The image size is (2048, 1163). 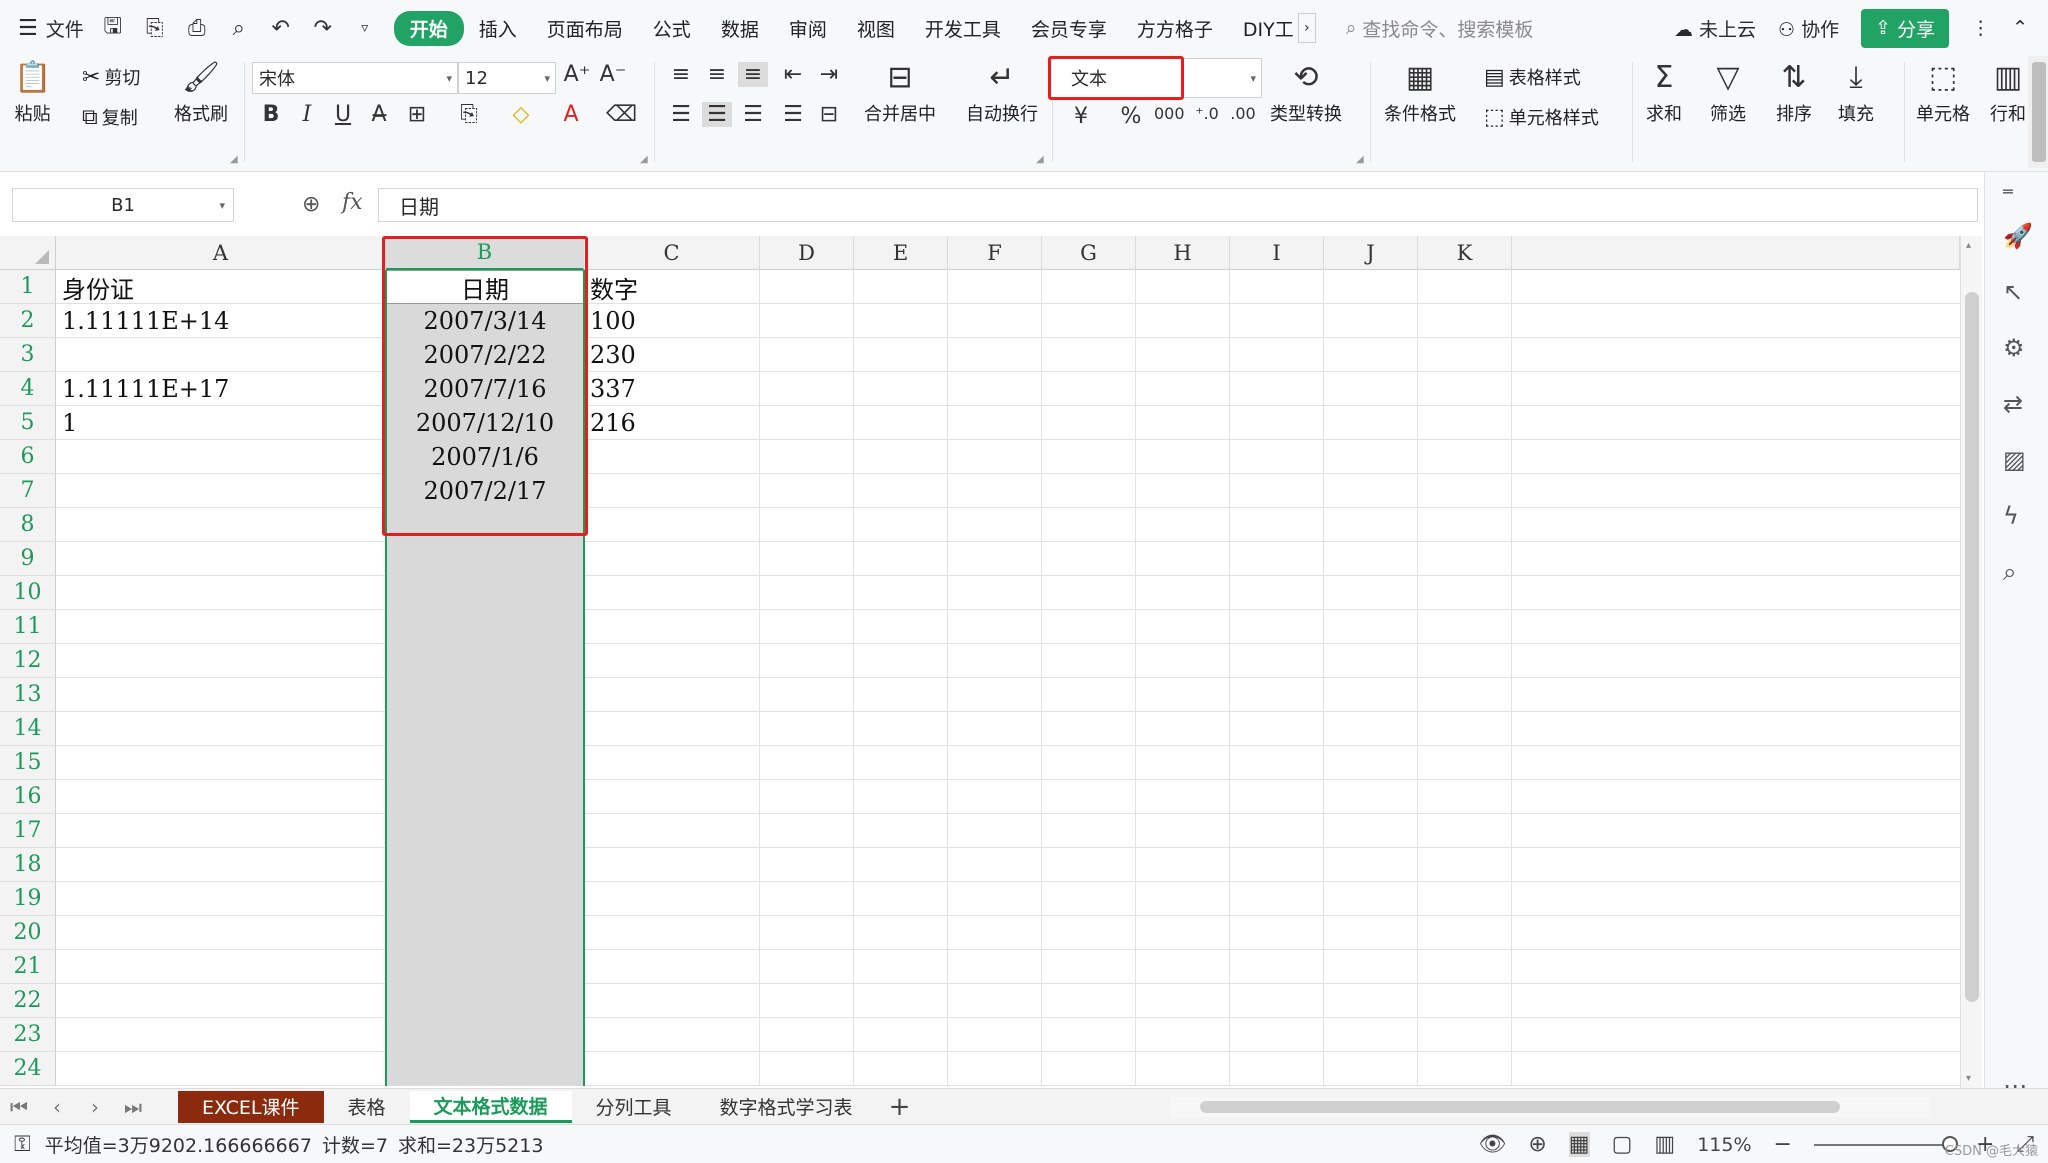 I want to click on cell-c5: 216, so click(x=672, y=423).